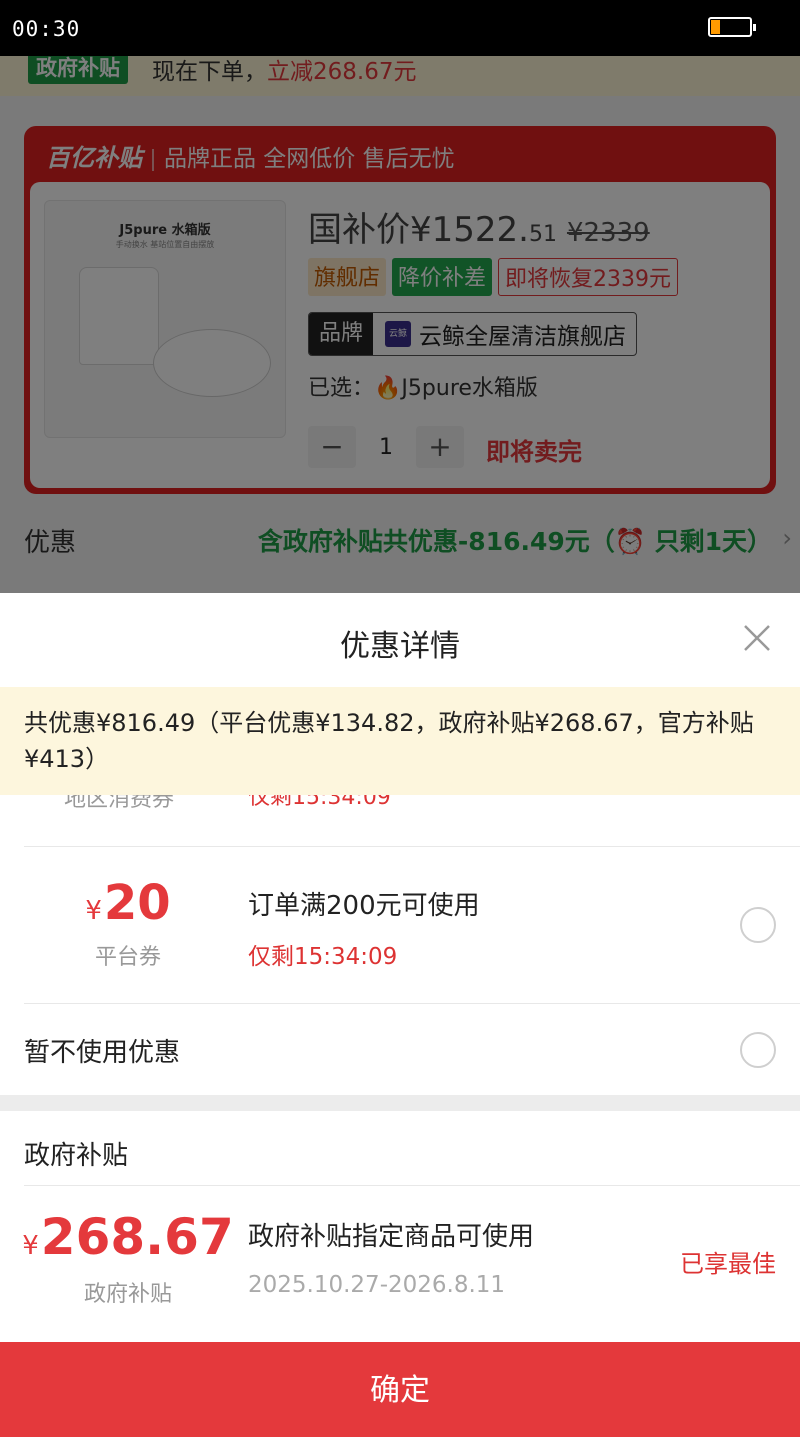  Describe the element at coordinates (758, 1050) in the screenshot. I see `no-coupon-radio` at that location.